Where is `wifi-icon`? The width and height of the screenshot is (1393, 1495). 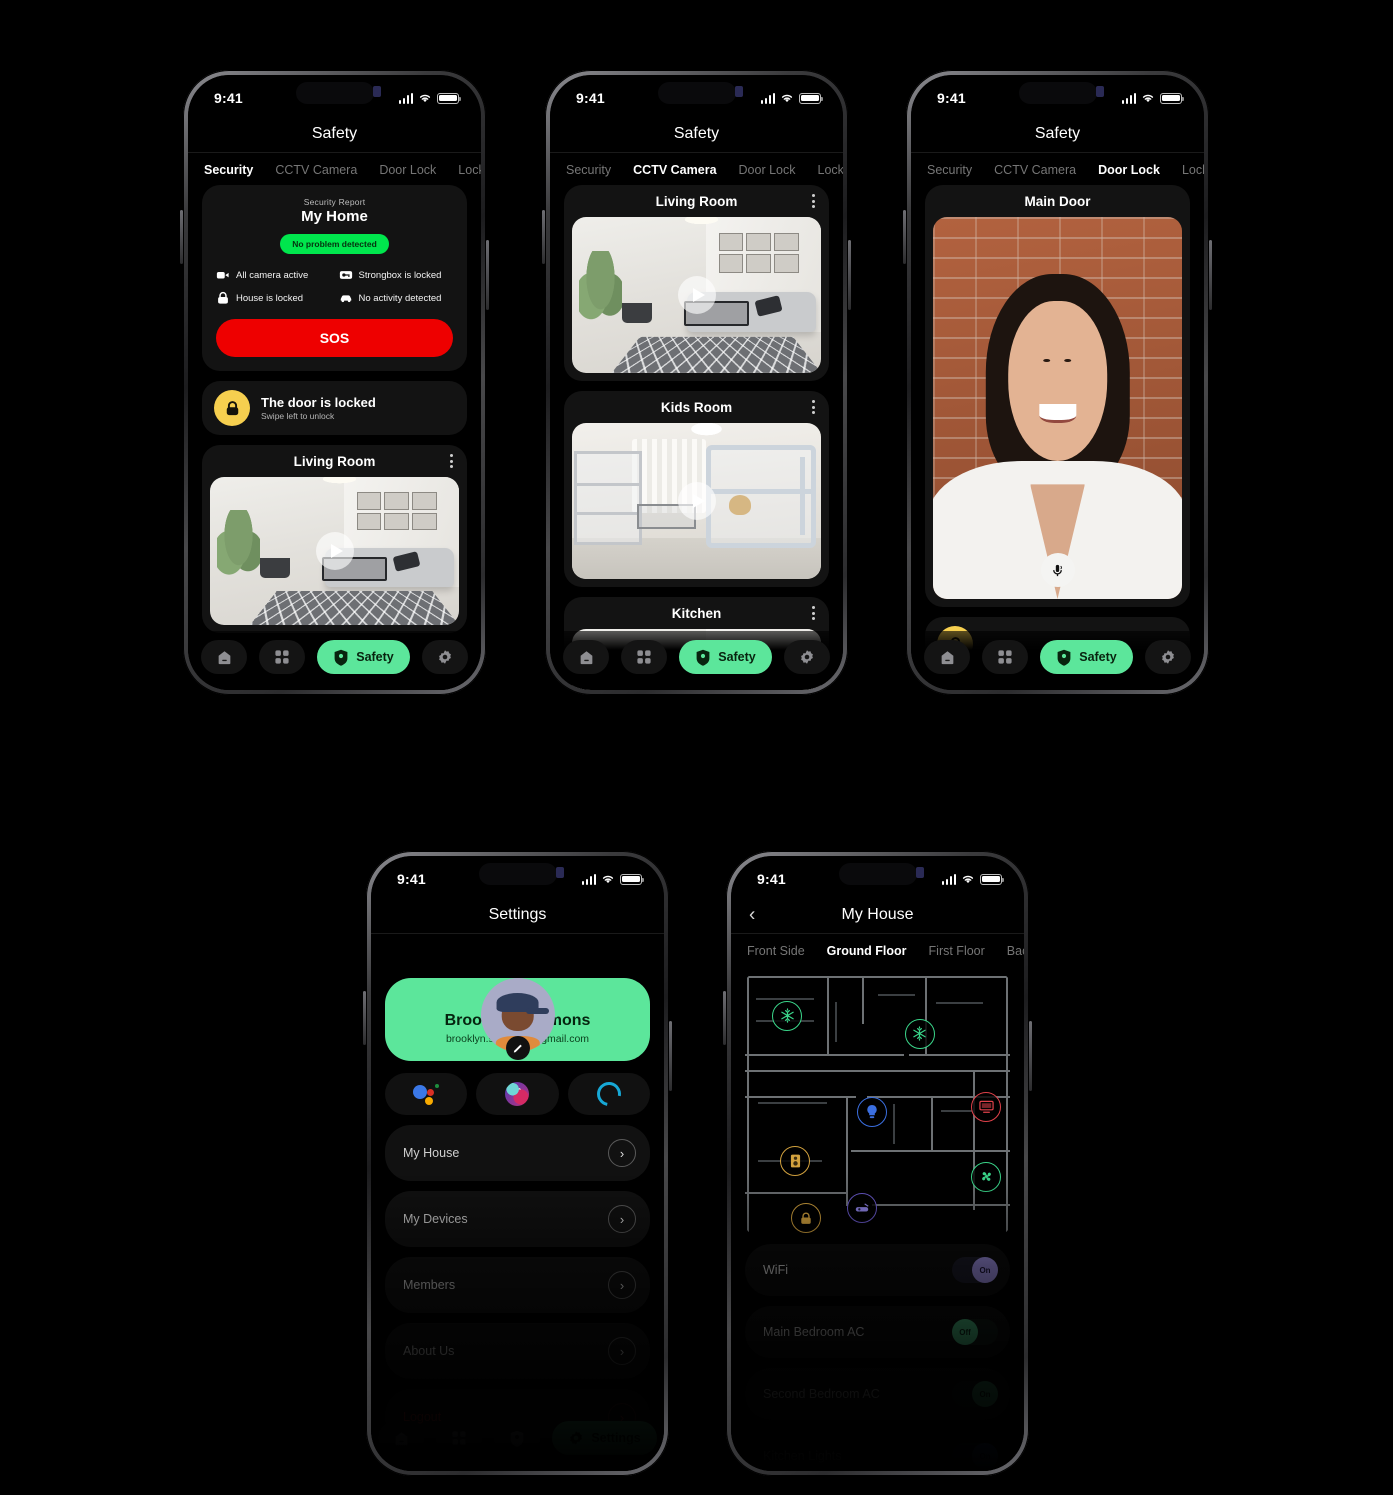 wifi-icon is located at coordinates (1148, 98).